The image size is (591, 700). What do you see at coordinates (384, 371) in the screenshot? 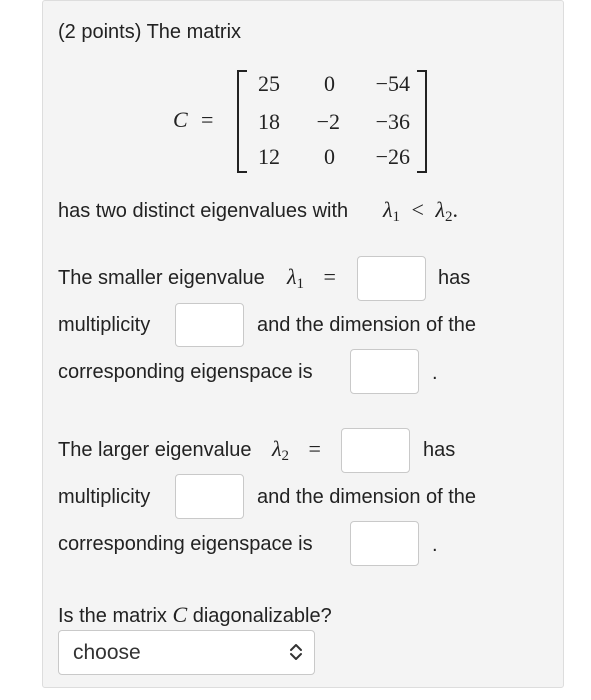
I see `smaller-eigenspace-dim-input` at bounding box center [384, 371].